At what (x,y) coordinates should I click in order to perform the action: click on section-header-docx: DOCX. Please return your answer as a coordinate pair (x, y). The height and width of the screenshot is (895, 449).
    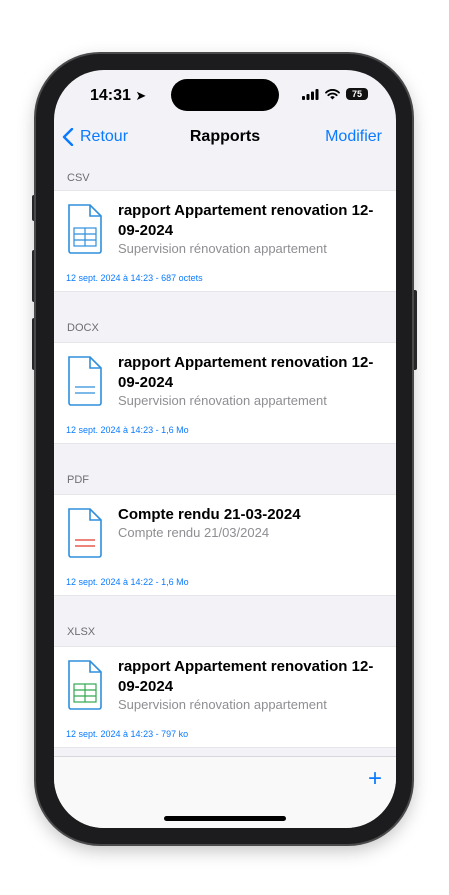
    Looking at the image, I should click on (83, 328).